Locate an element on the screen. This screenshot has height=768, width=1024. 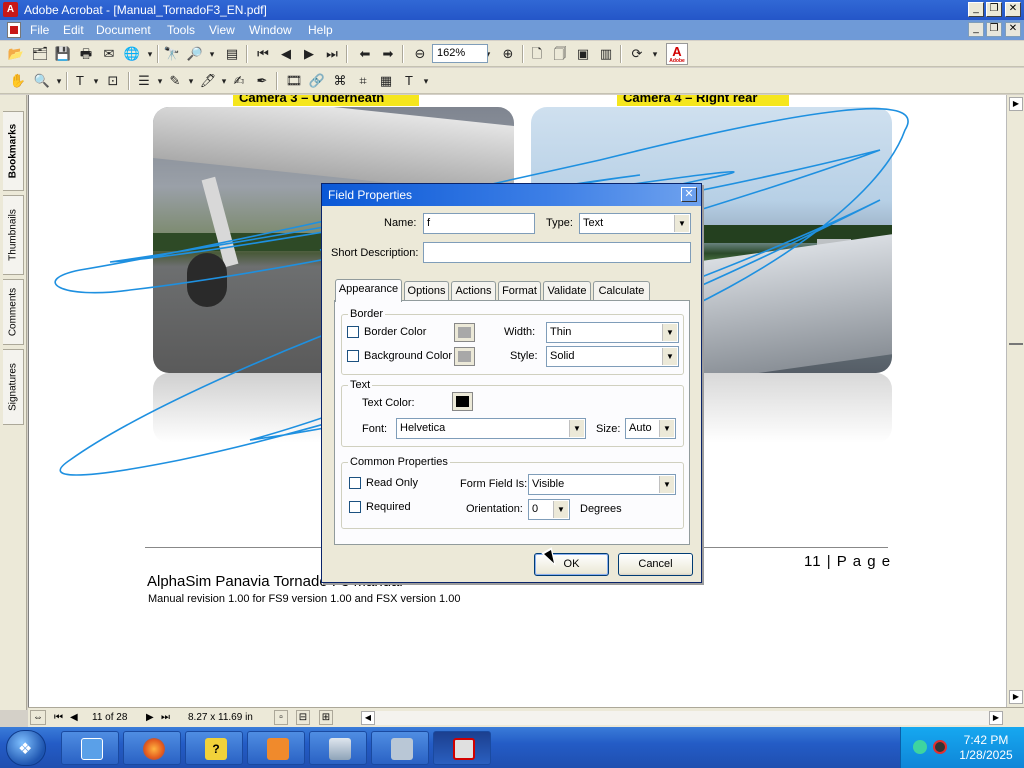
link-icon: 🔗 is located at coordinates (317, 81).